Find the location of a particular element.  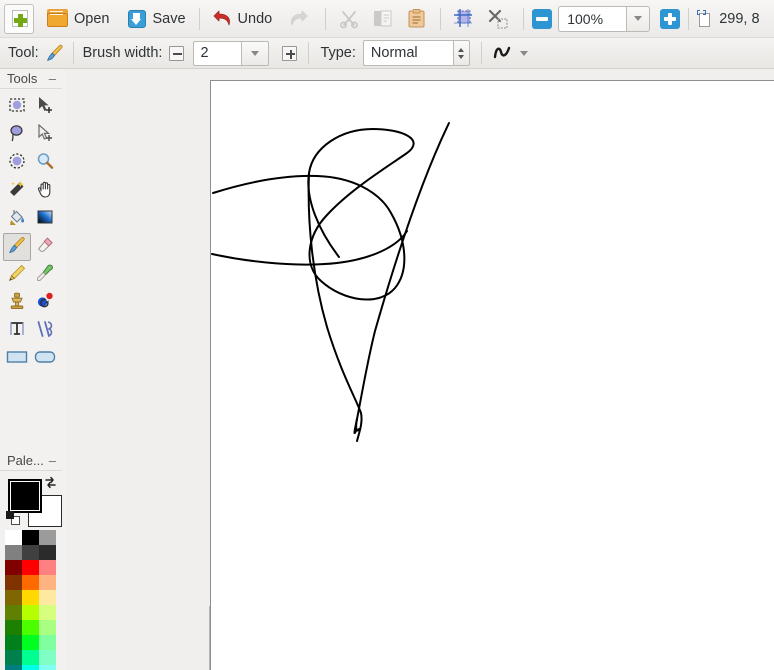

deselect-all-button is located at coordinates (498, 19).